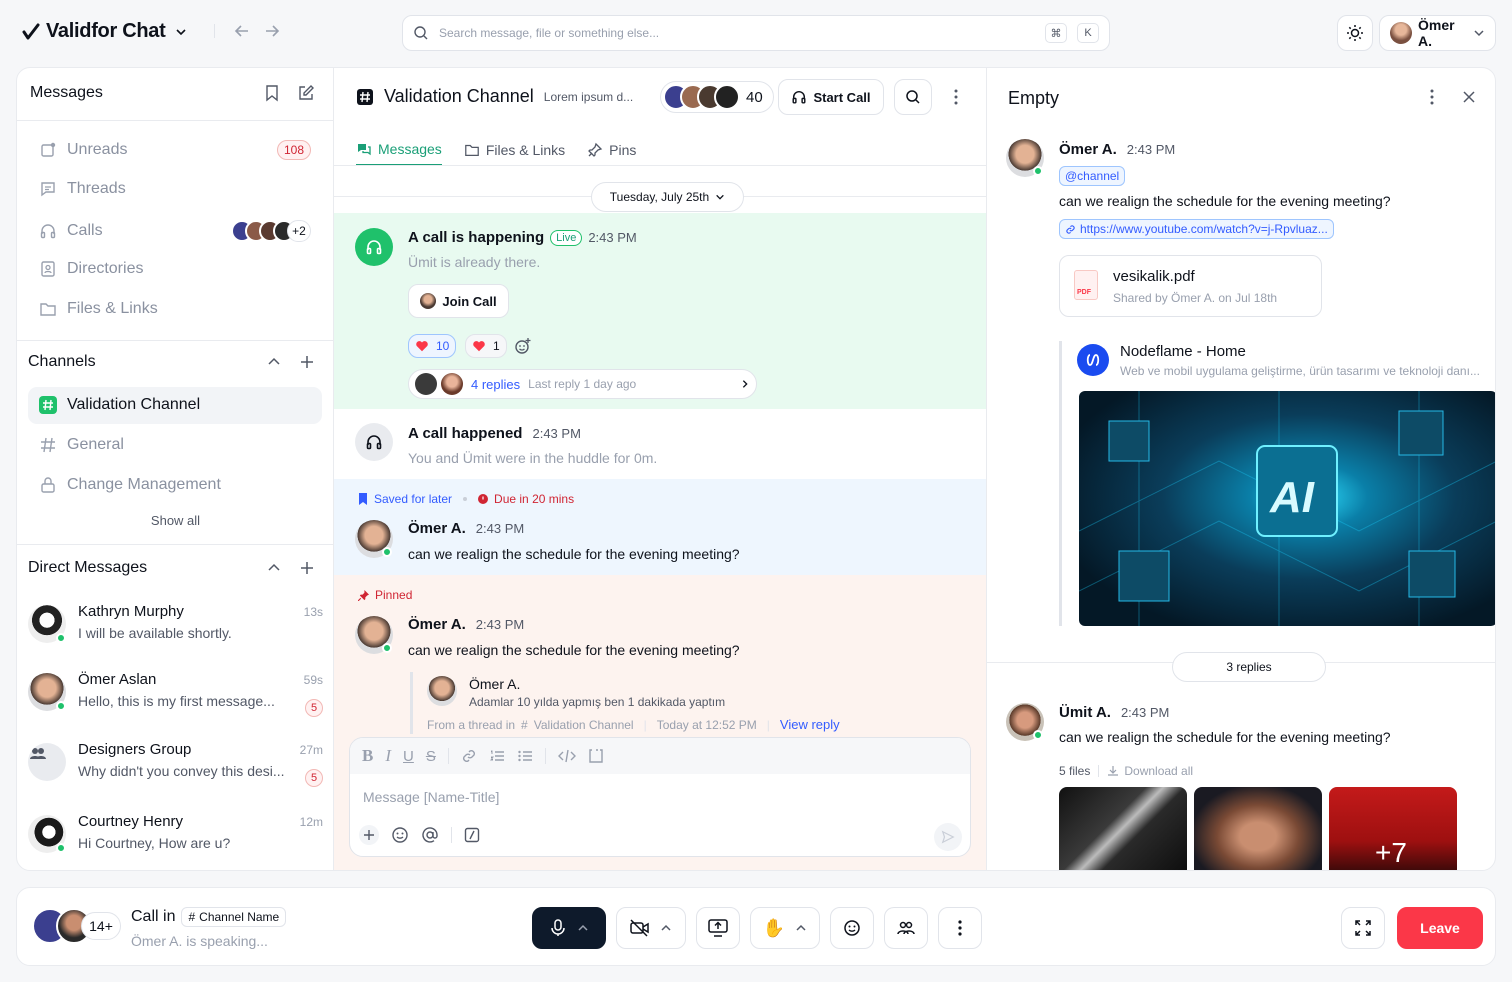  What do you see at coordinates (431, 756) in the screenshot?
I see `strikethrough-icon: S` at bounding box center [431, 756].